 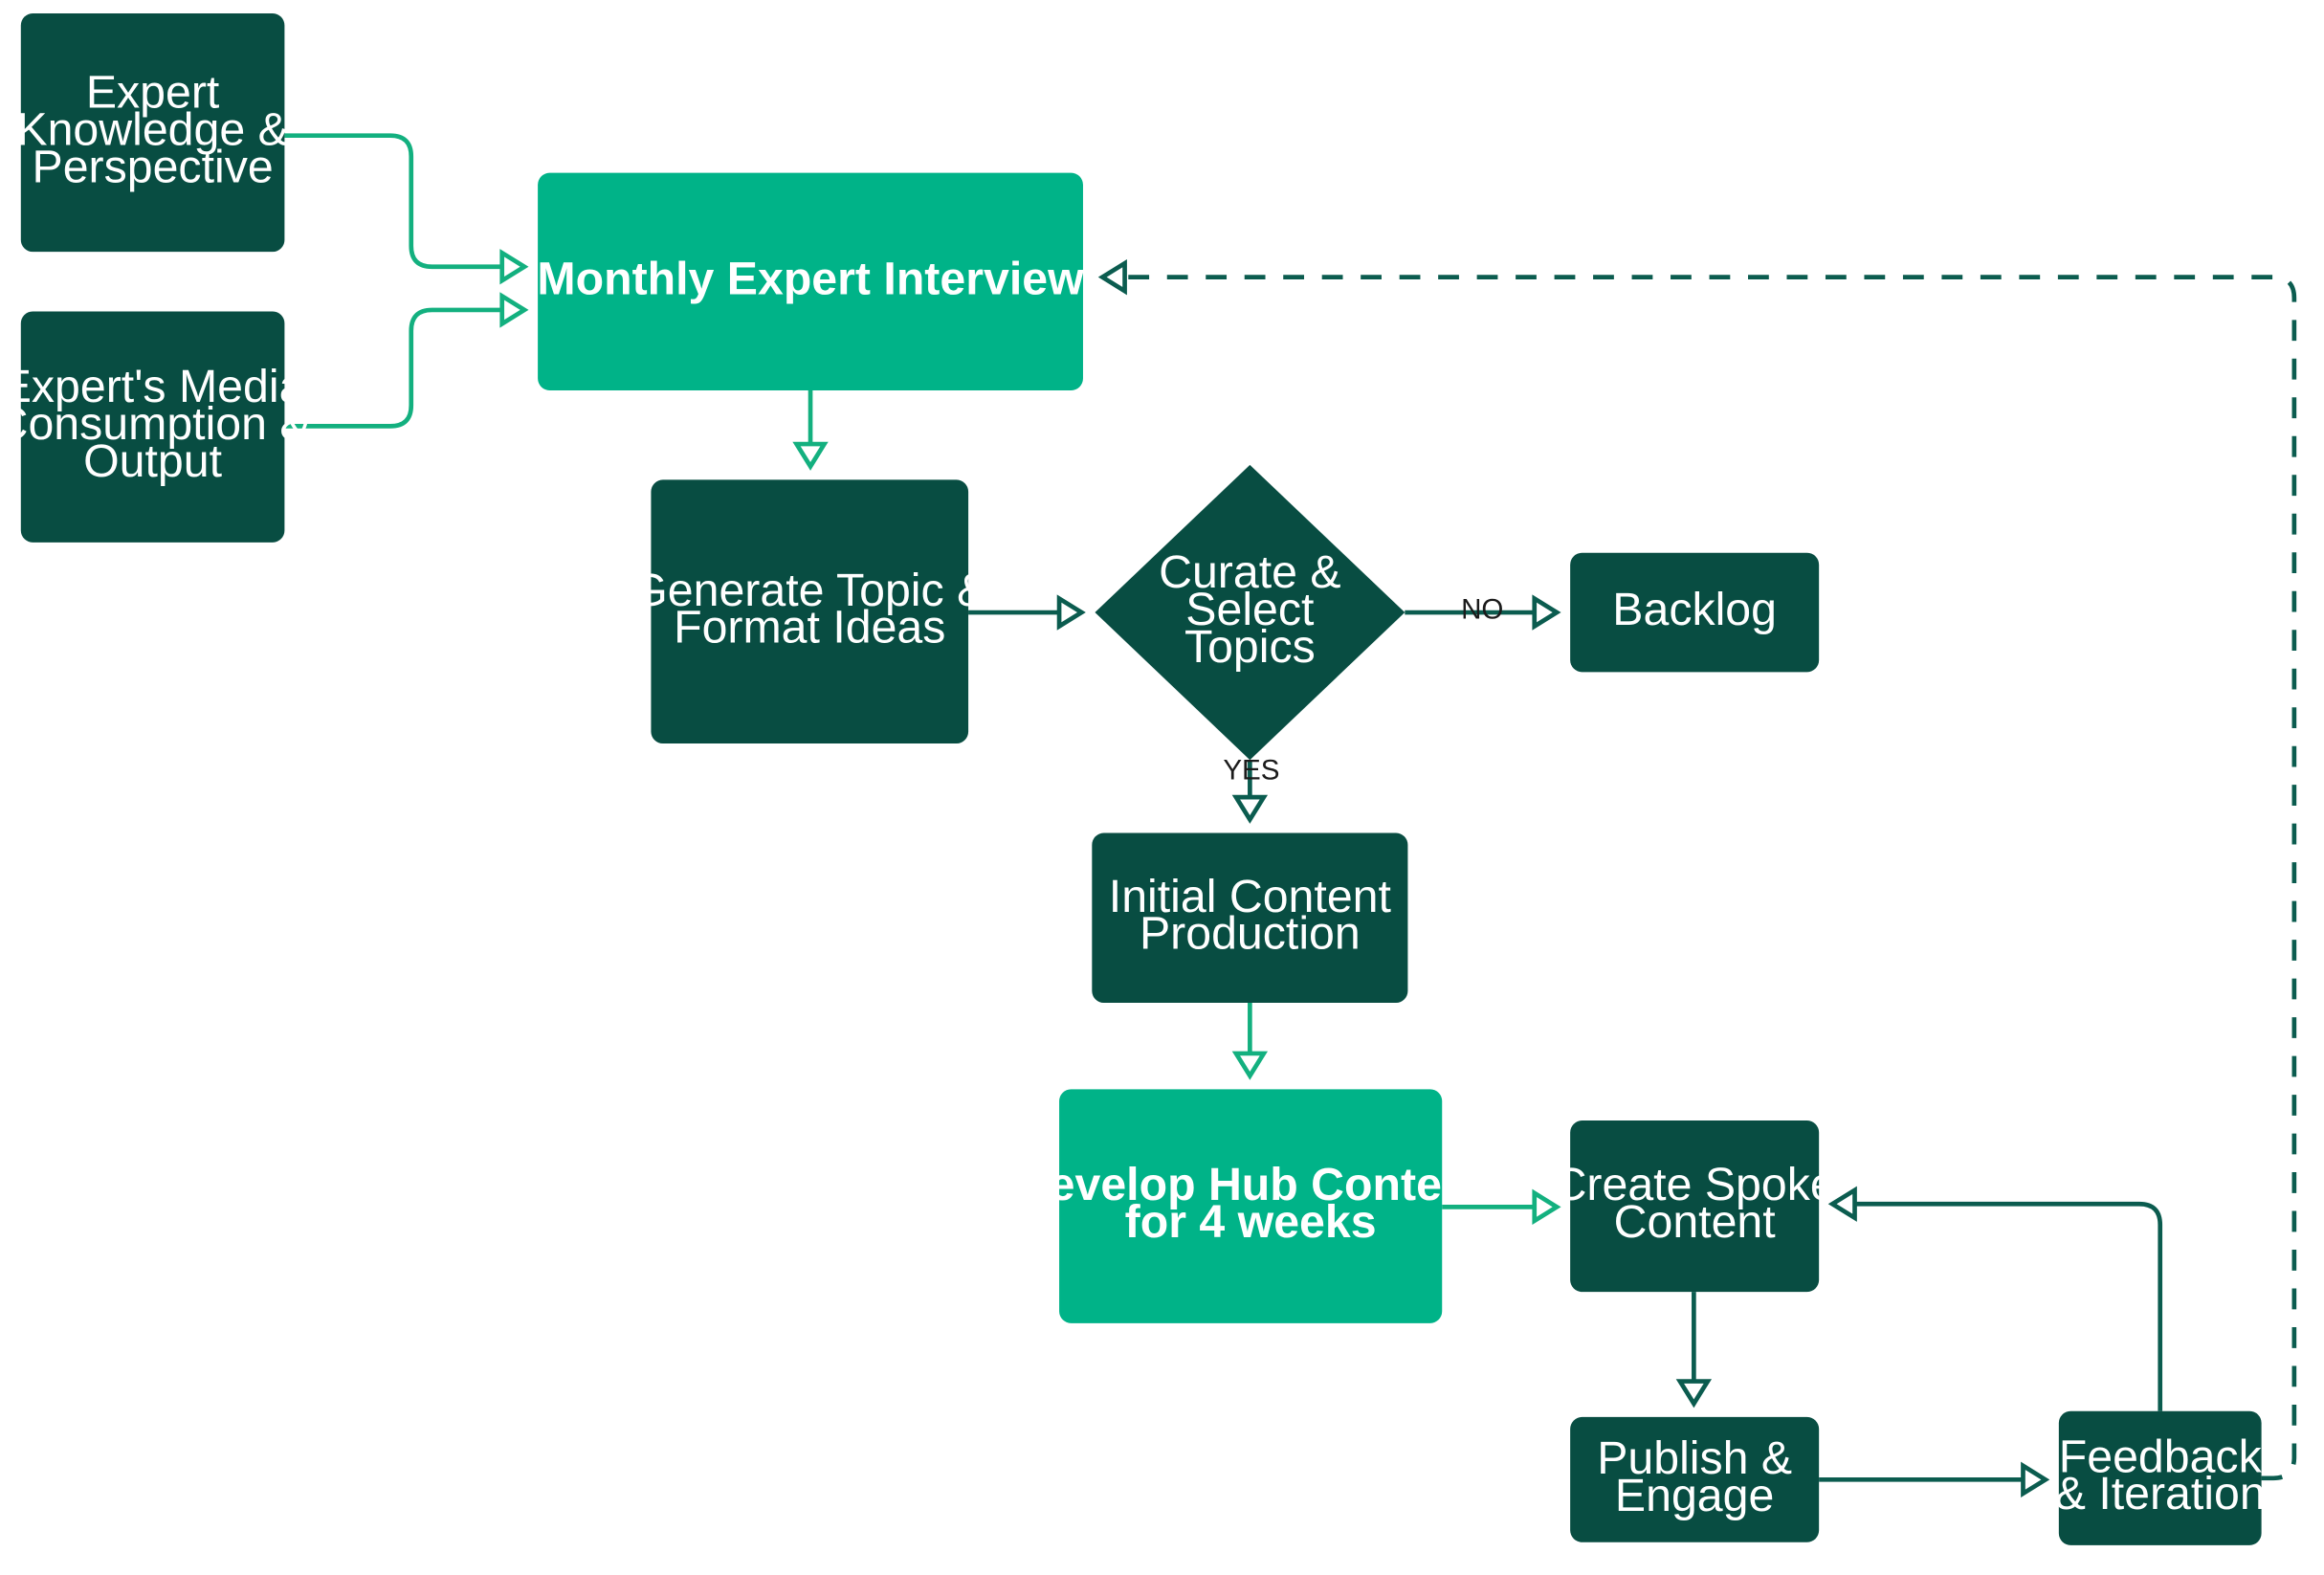 I want to click on node-label-feedback-iteration: Feedback & Iteration, so click(x=2160, y=1475).